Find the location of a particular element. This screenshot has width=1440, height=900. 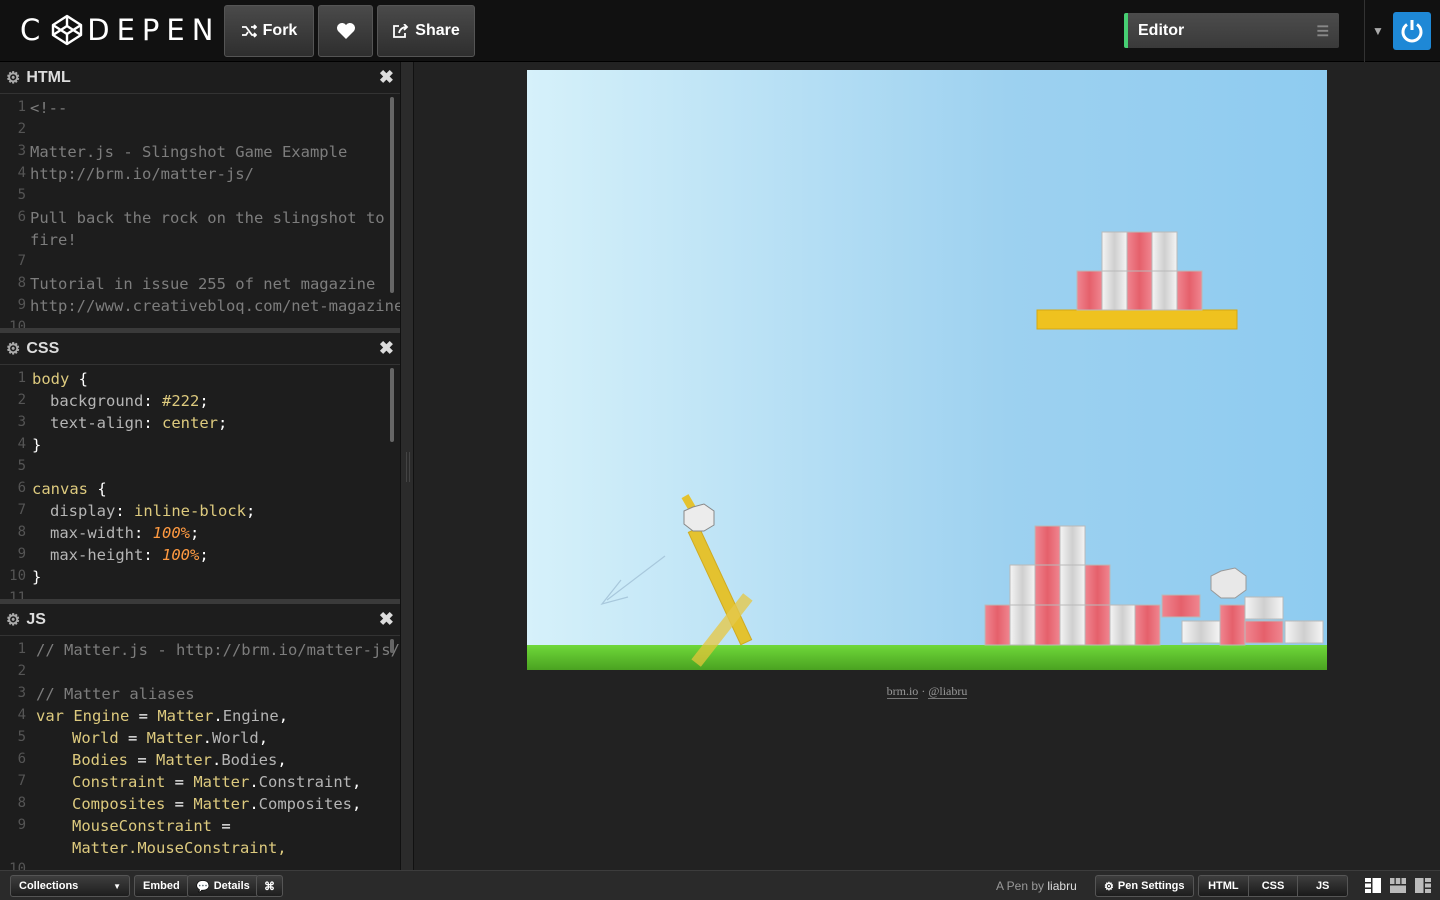

code-line: // Matter.js - http://brm.io/matter-js/ is located at coordinates (218, 650).